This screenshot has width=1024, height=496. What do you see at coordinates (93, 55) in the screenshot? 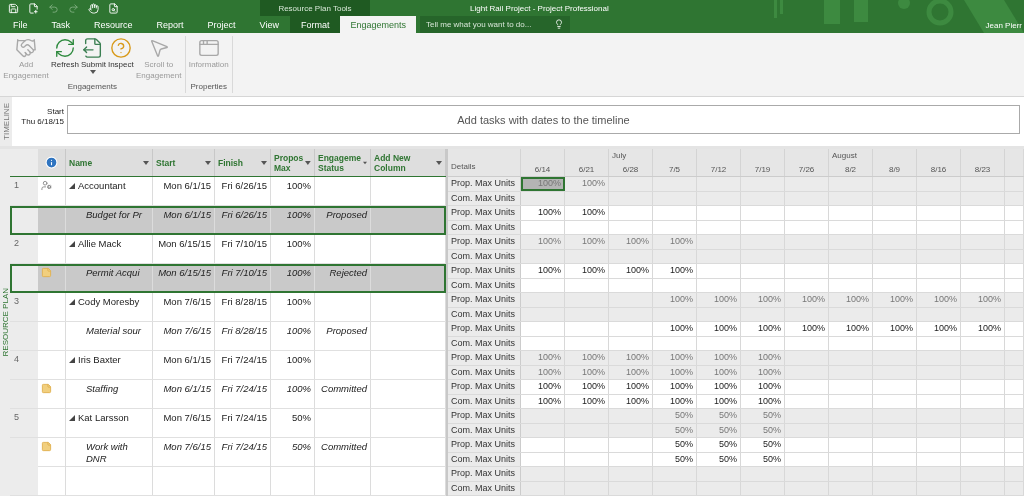
I see `ribbon-button: Submit` at bounding box center [93, 55].